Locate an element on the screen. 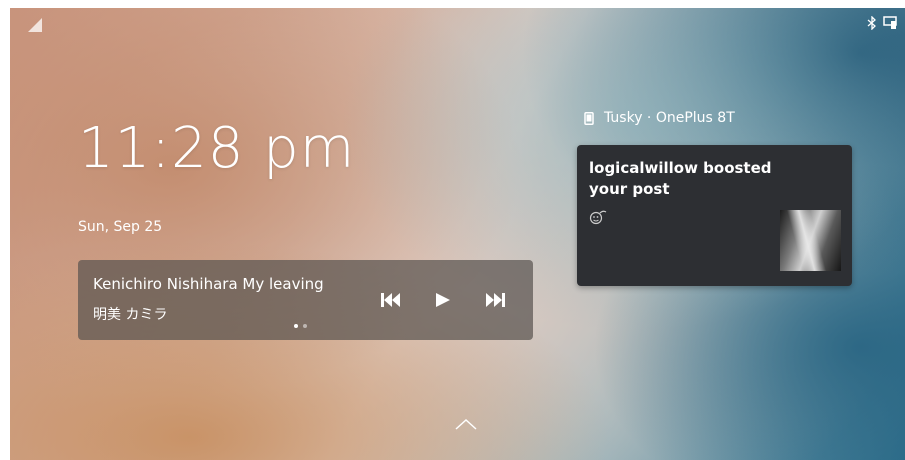 The height and width of the screenshot is (460, 905). next-track-button is located at coordinates (495, 300).